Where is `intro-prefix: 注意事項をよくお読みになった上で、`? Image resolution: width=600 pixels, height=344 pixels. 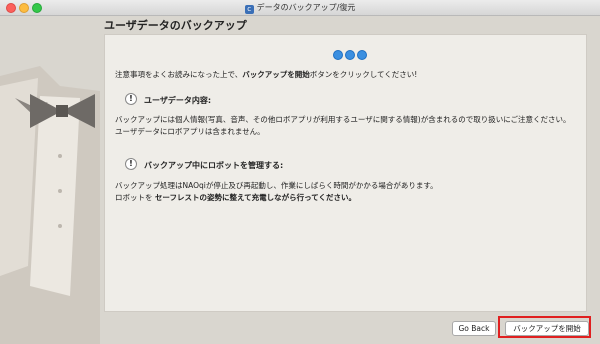
intro-prefix: 注意事項をよくお読みになった上で、 is located at coordinates (179, 74).